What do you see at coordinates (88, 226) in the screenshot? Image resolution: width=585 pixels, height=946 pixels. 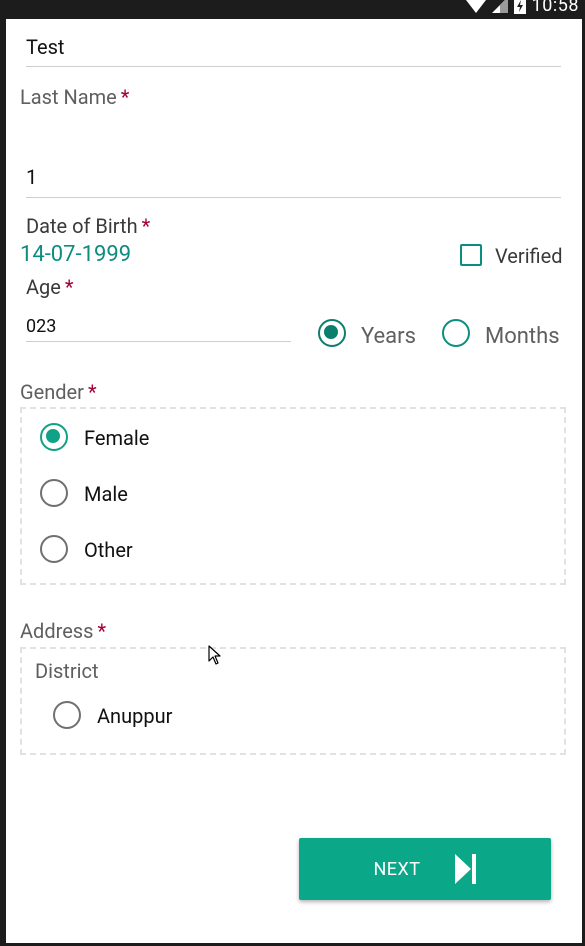 I see `dob-label: Date of Birth *` at bounding box center [88, 226].